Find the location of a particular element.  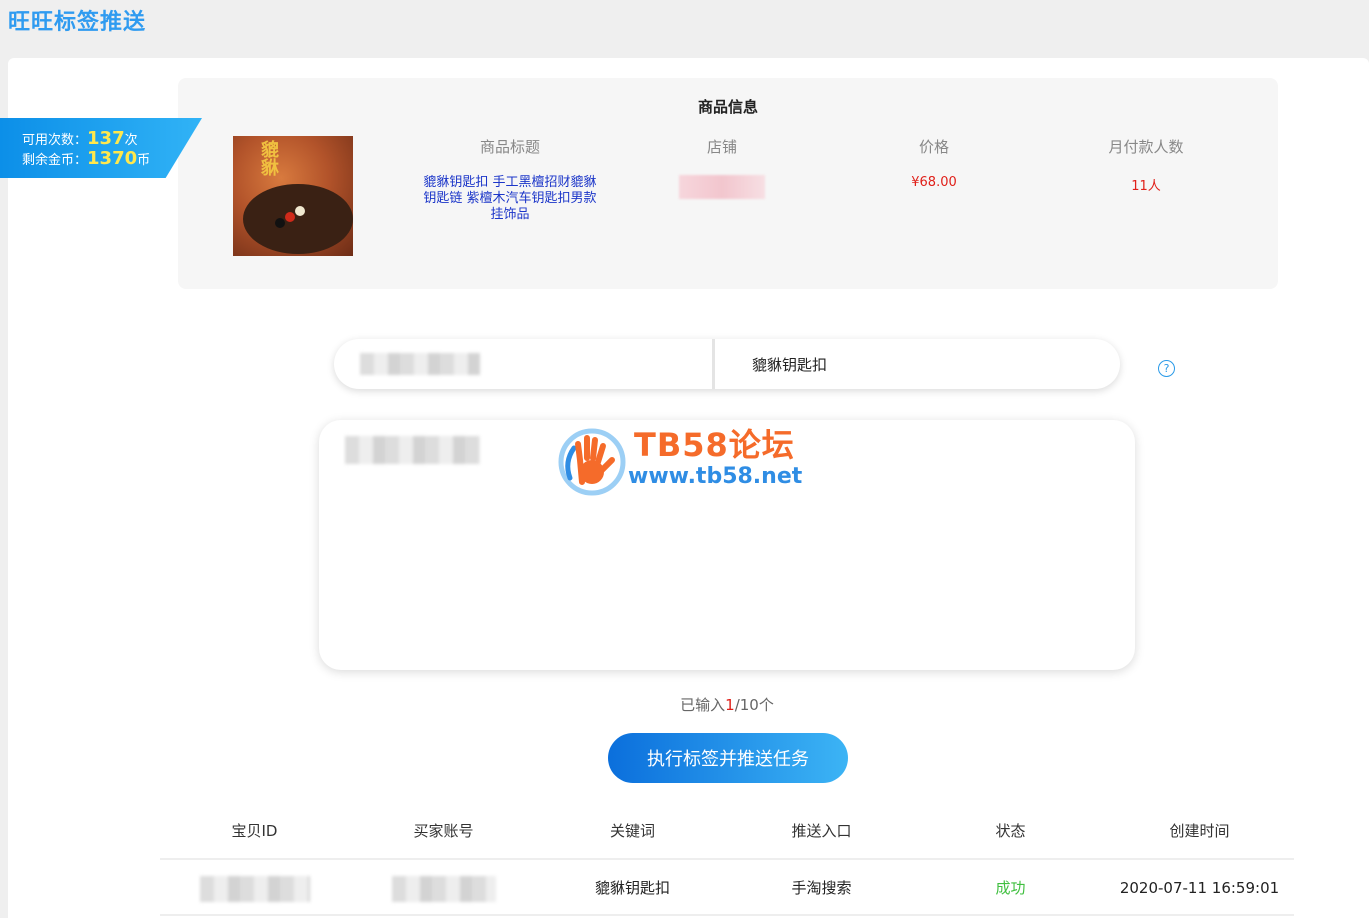

product-title-column: 商品标题 貔貅钥匙扣 手工黑檀招财貔貅钥匙链 紫檀木汽车钥匙扣男款挂饰品 is located at coordinates (510, 179).